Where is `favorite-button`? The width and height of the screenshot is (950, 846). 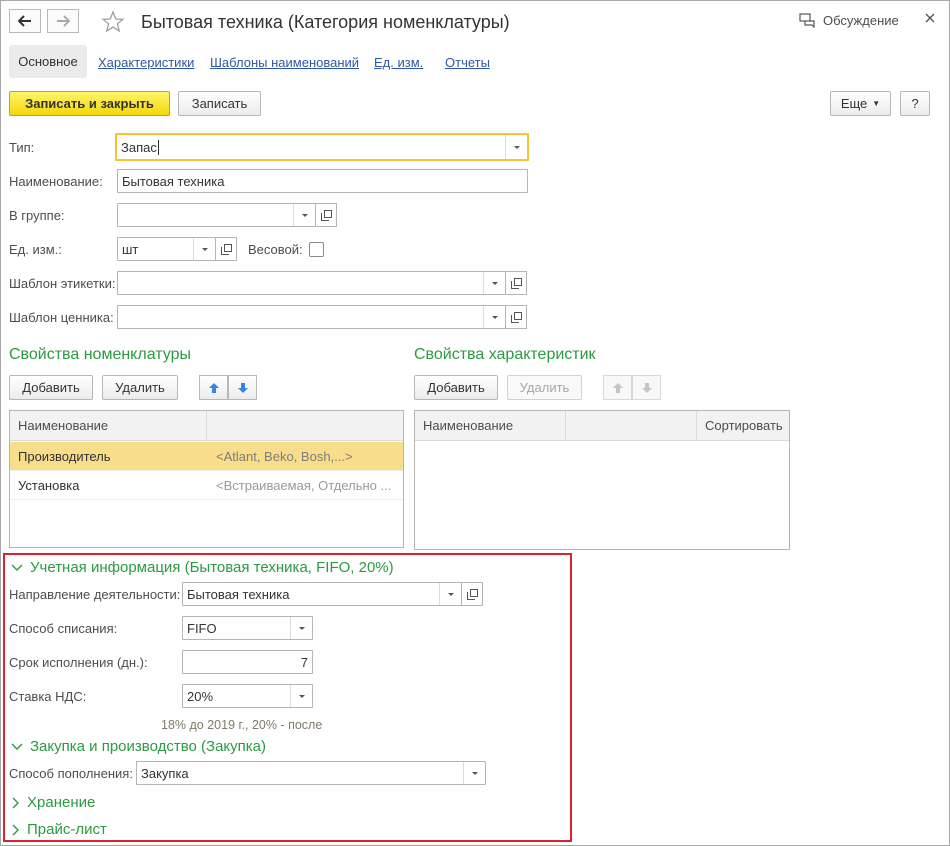 favorite-button is located at coordinates (113, 23).